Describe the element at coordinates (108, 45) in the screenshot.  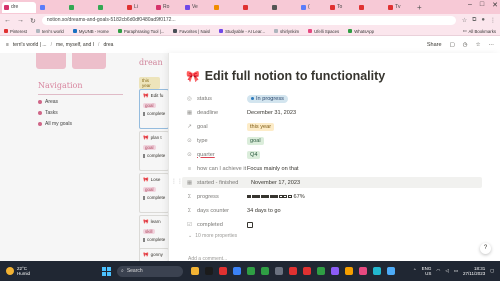
I see `breadcrumb-item-dreams: drea` at that location.